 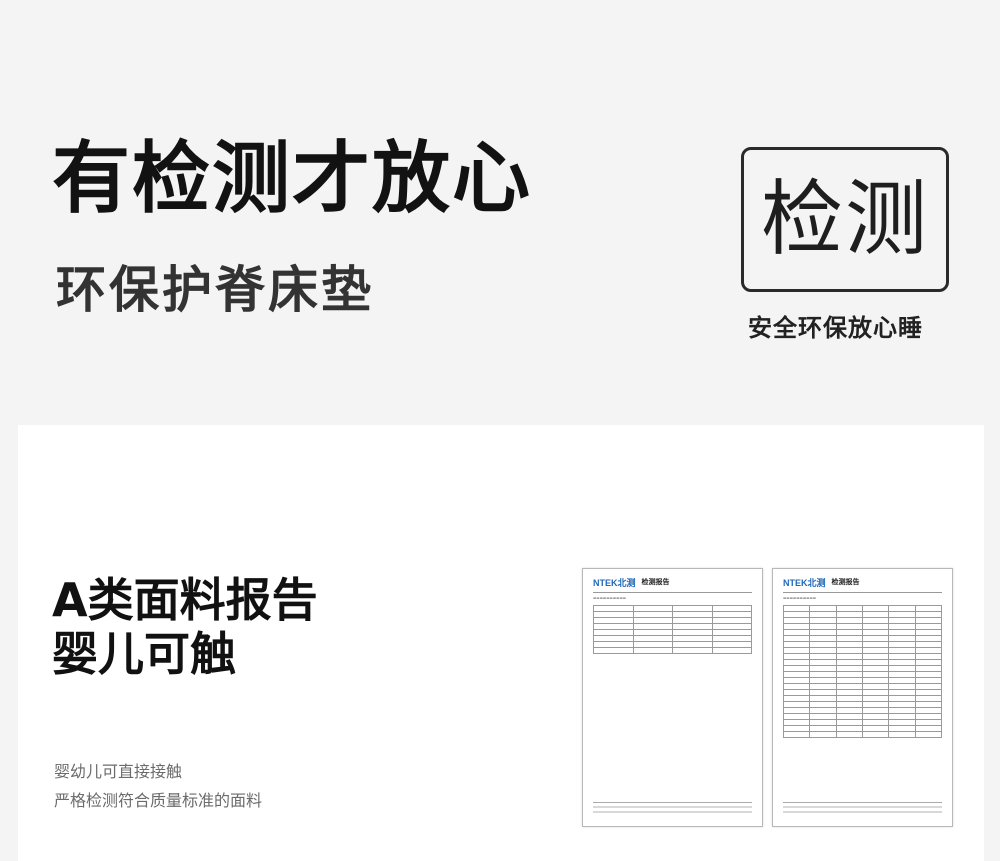 What do you see at coordinates (118, 771) in the screenshot?
I see `card-desc-line-1: 婴幼儿可直接接触` at bounding box center [118, 771].